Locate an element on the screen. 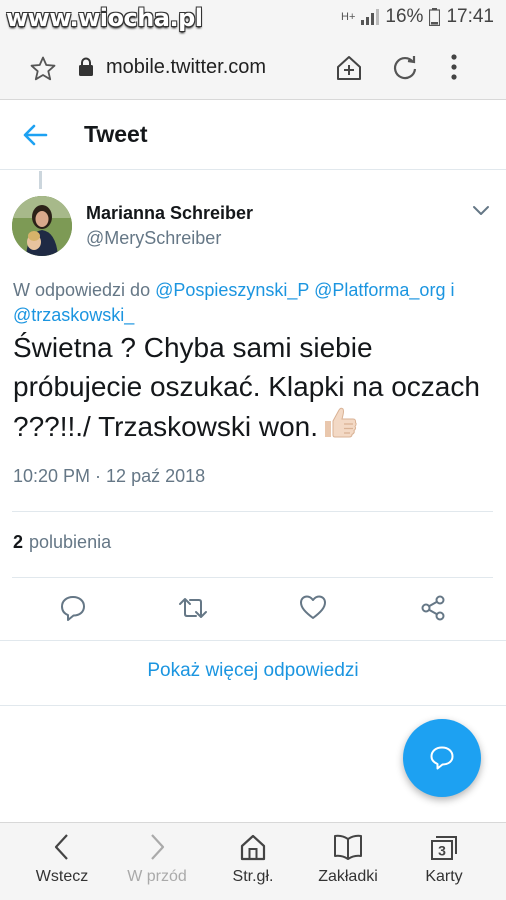 This screenshot has height=900, width=506. bookmarks-label: Zakładki is located at coordinates (348, 876).